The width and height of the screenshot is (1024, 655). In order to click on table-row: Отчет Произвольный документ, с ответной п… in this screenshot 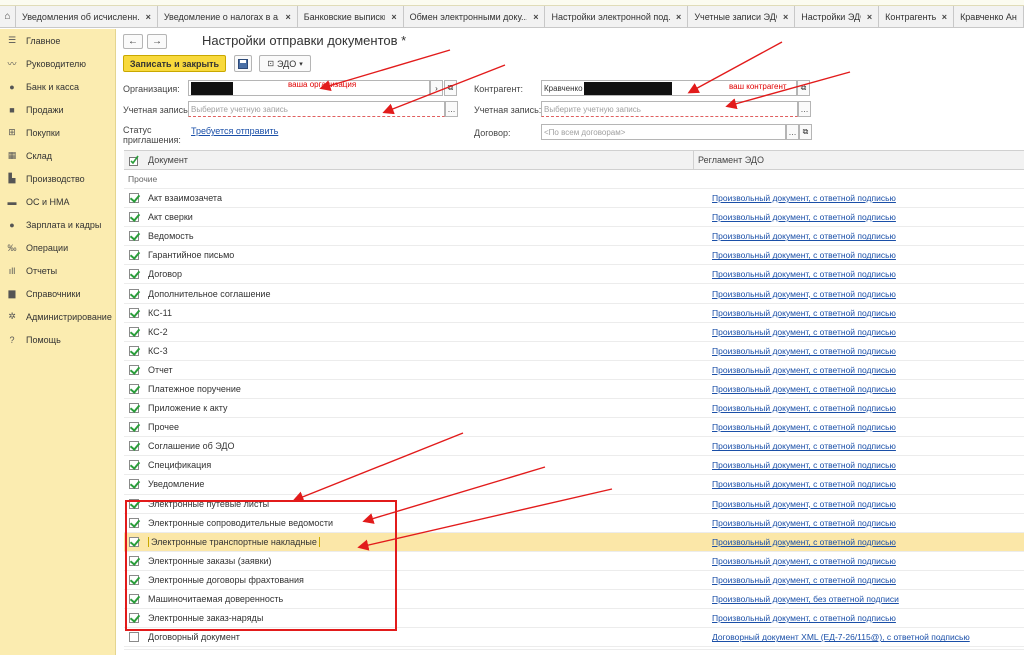, I will do `click(574, 370)`.